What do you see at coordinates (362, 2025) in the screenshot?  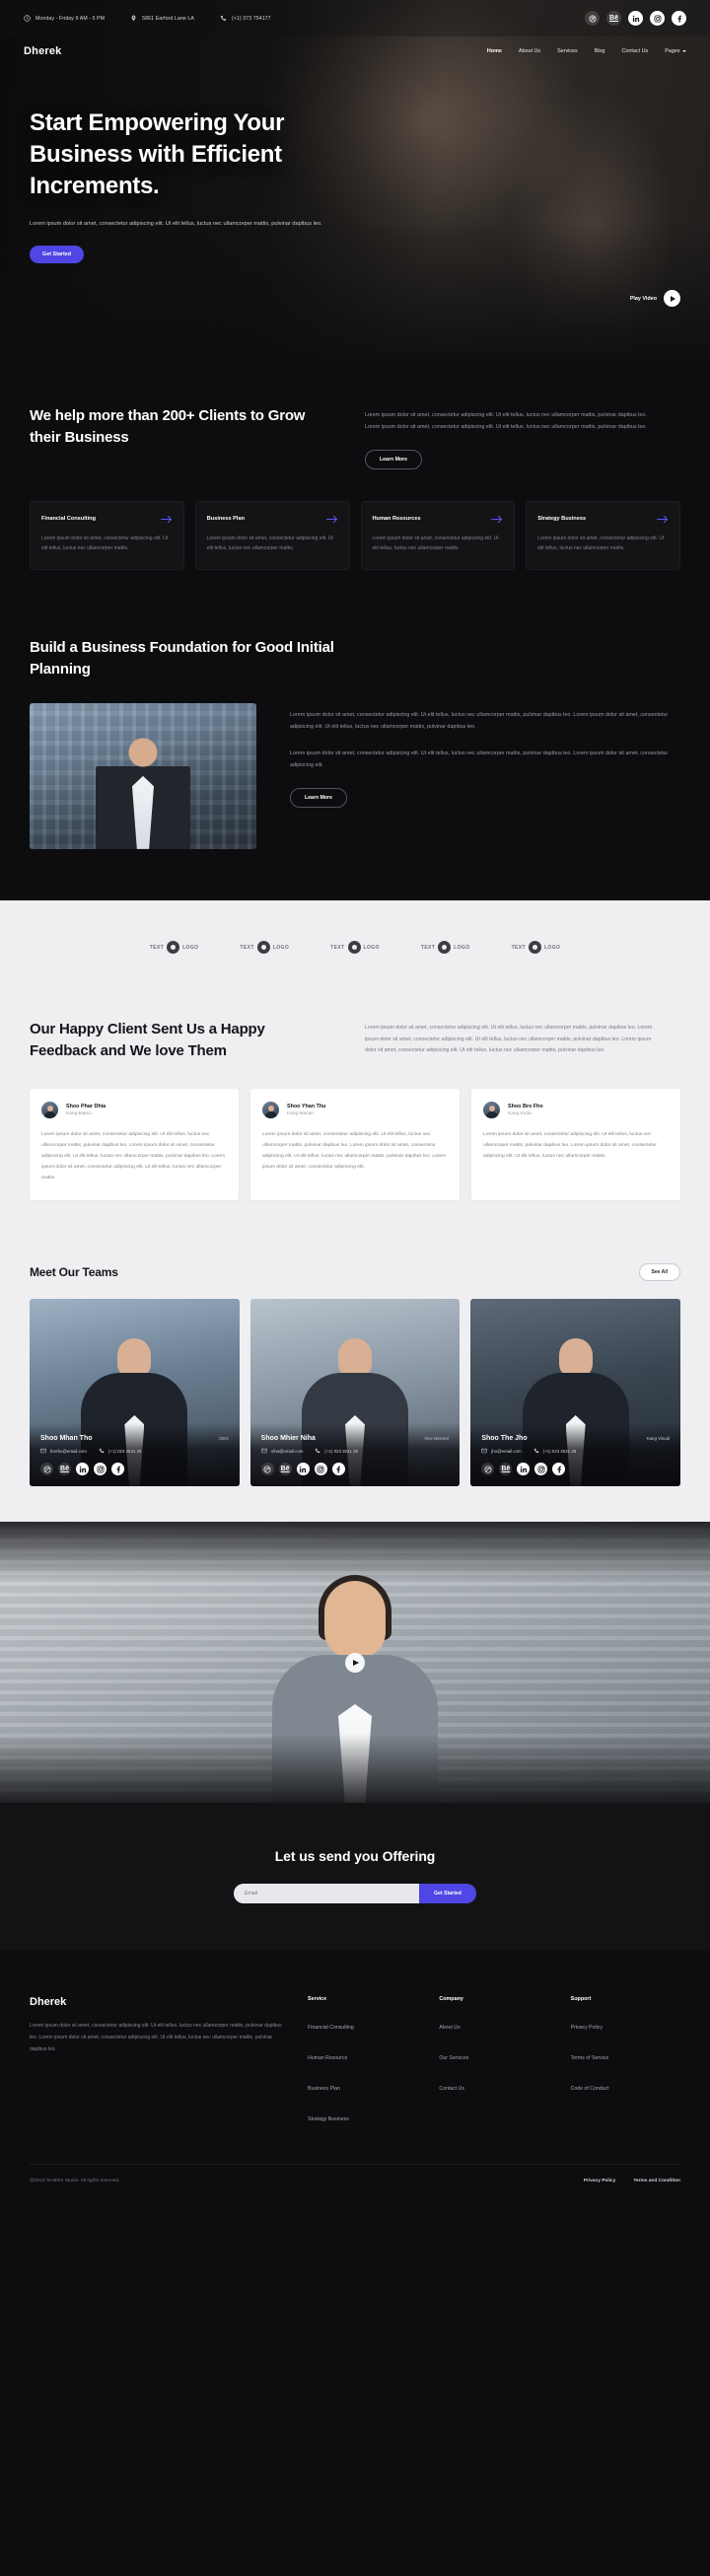 I see `list-item: Financial Consulting` at bounding box center [362, 2025].